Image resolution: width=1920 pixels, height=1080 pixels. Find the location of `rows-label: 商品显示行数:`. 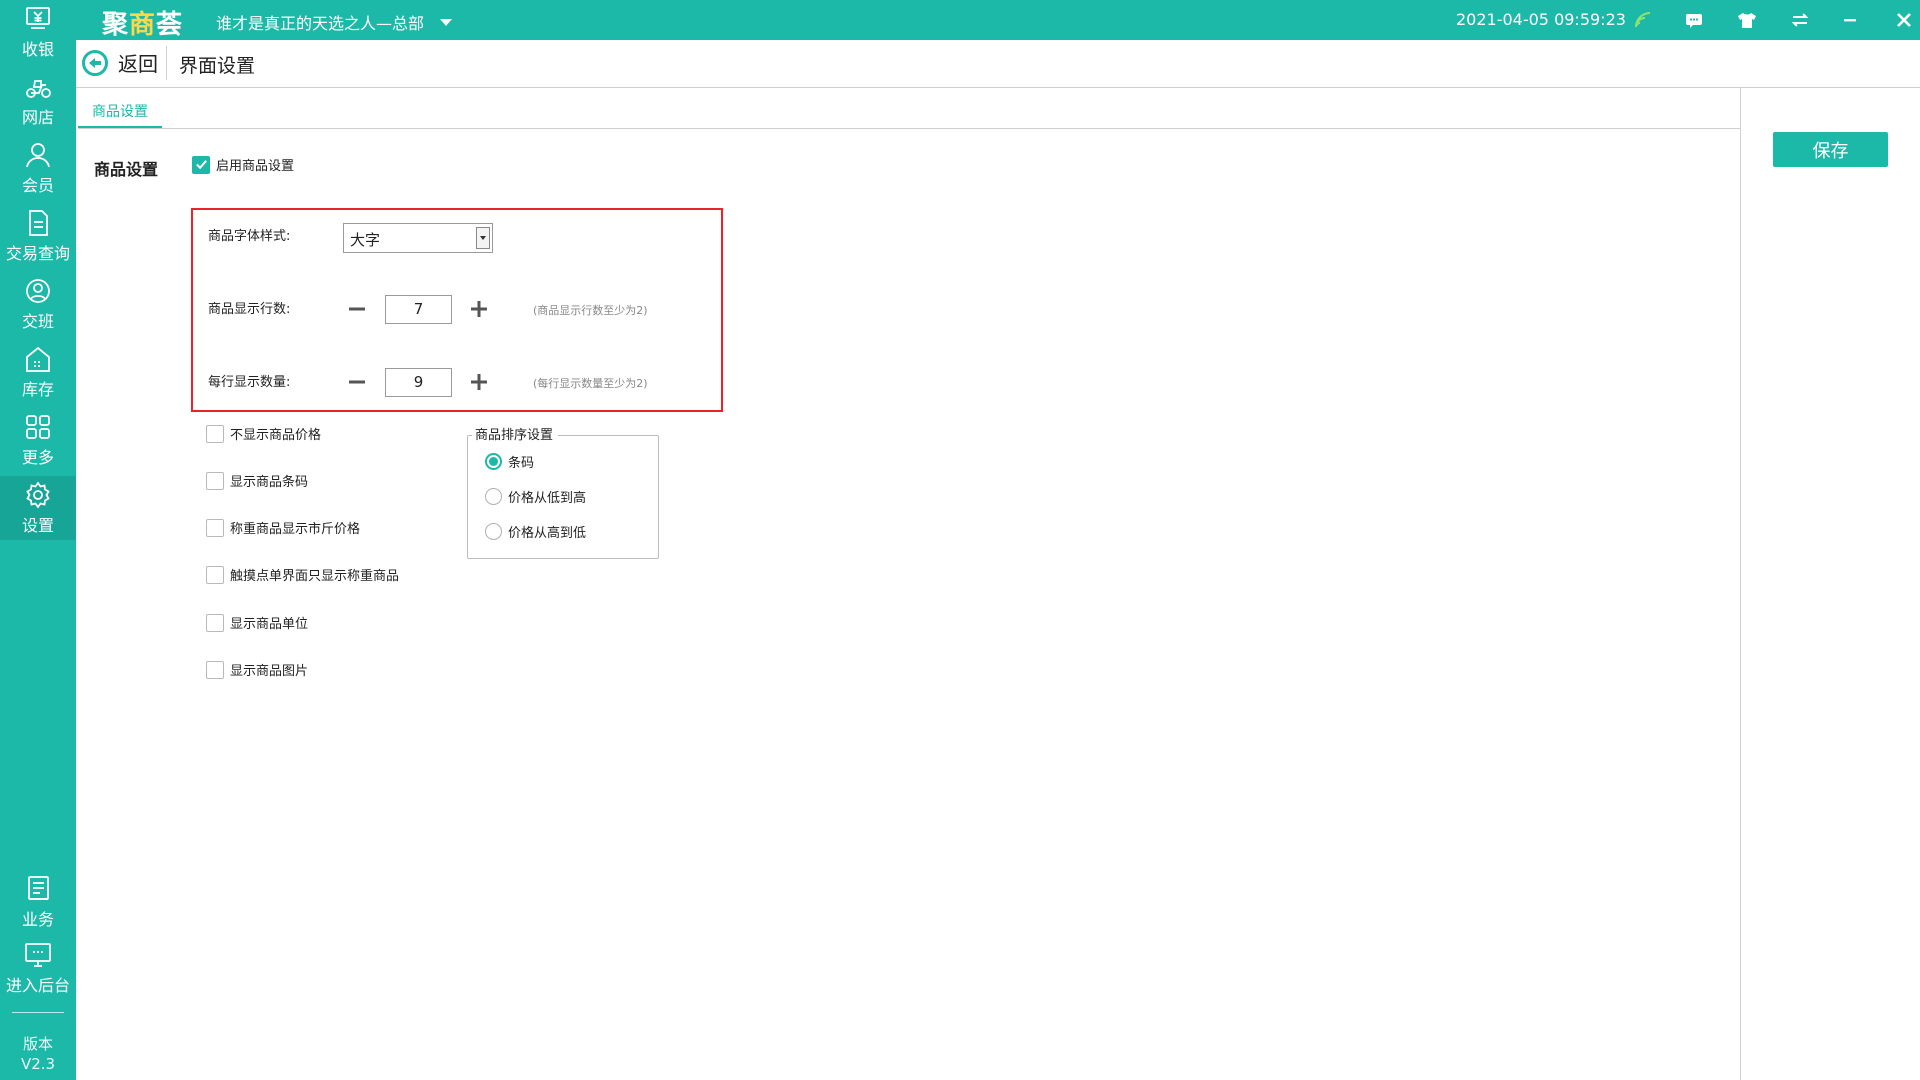

rows-label: 商品显示行数: is located at coordinates (249, 309).